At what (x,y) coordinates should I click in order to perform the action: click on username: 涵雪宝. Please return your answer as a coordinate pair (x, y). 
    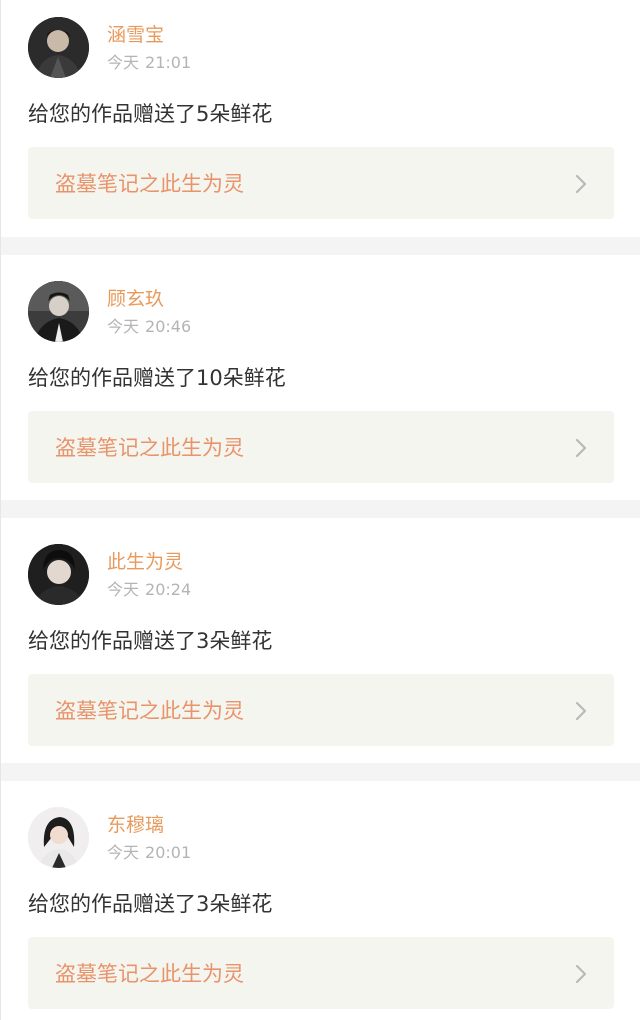
    Looking at the image, I should click on (135, 35).